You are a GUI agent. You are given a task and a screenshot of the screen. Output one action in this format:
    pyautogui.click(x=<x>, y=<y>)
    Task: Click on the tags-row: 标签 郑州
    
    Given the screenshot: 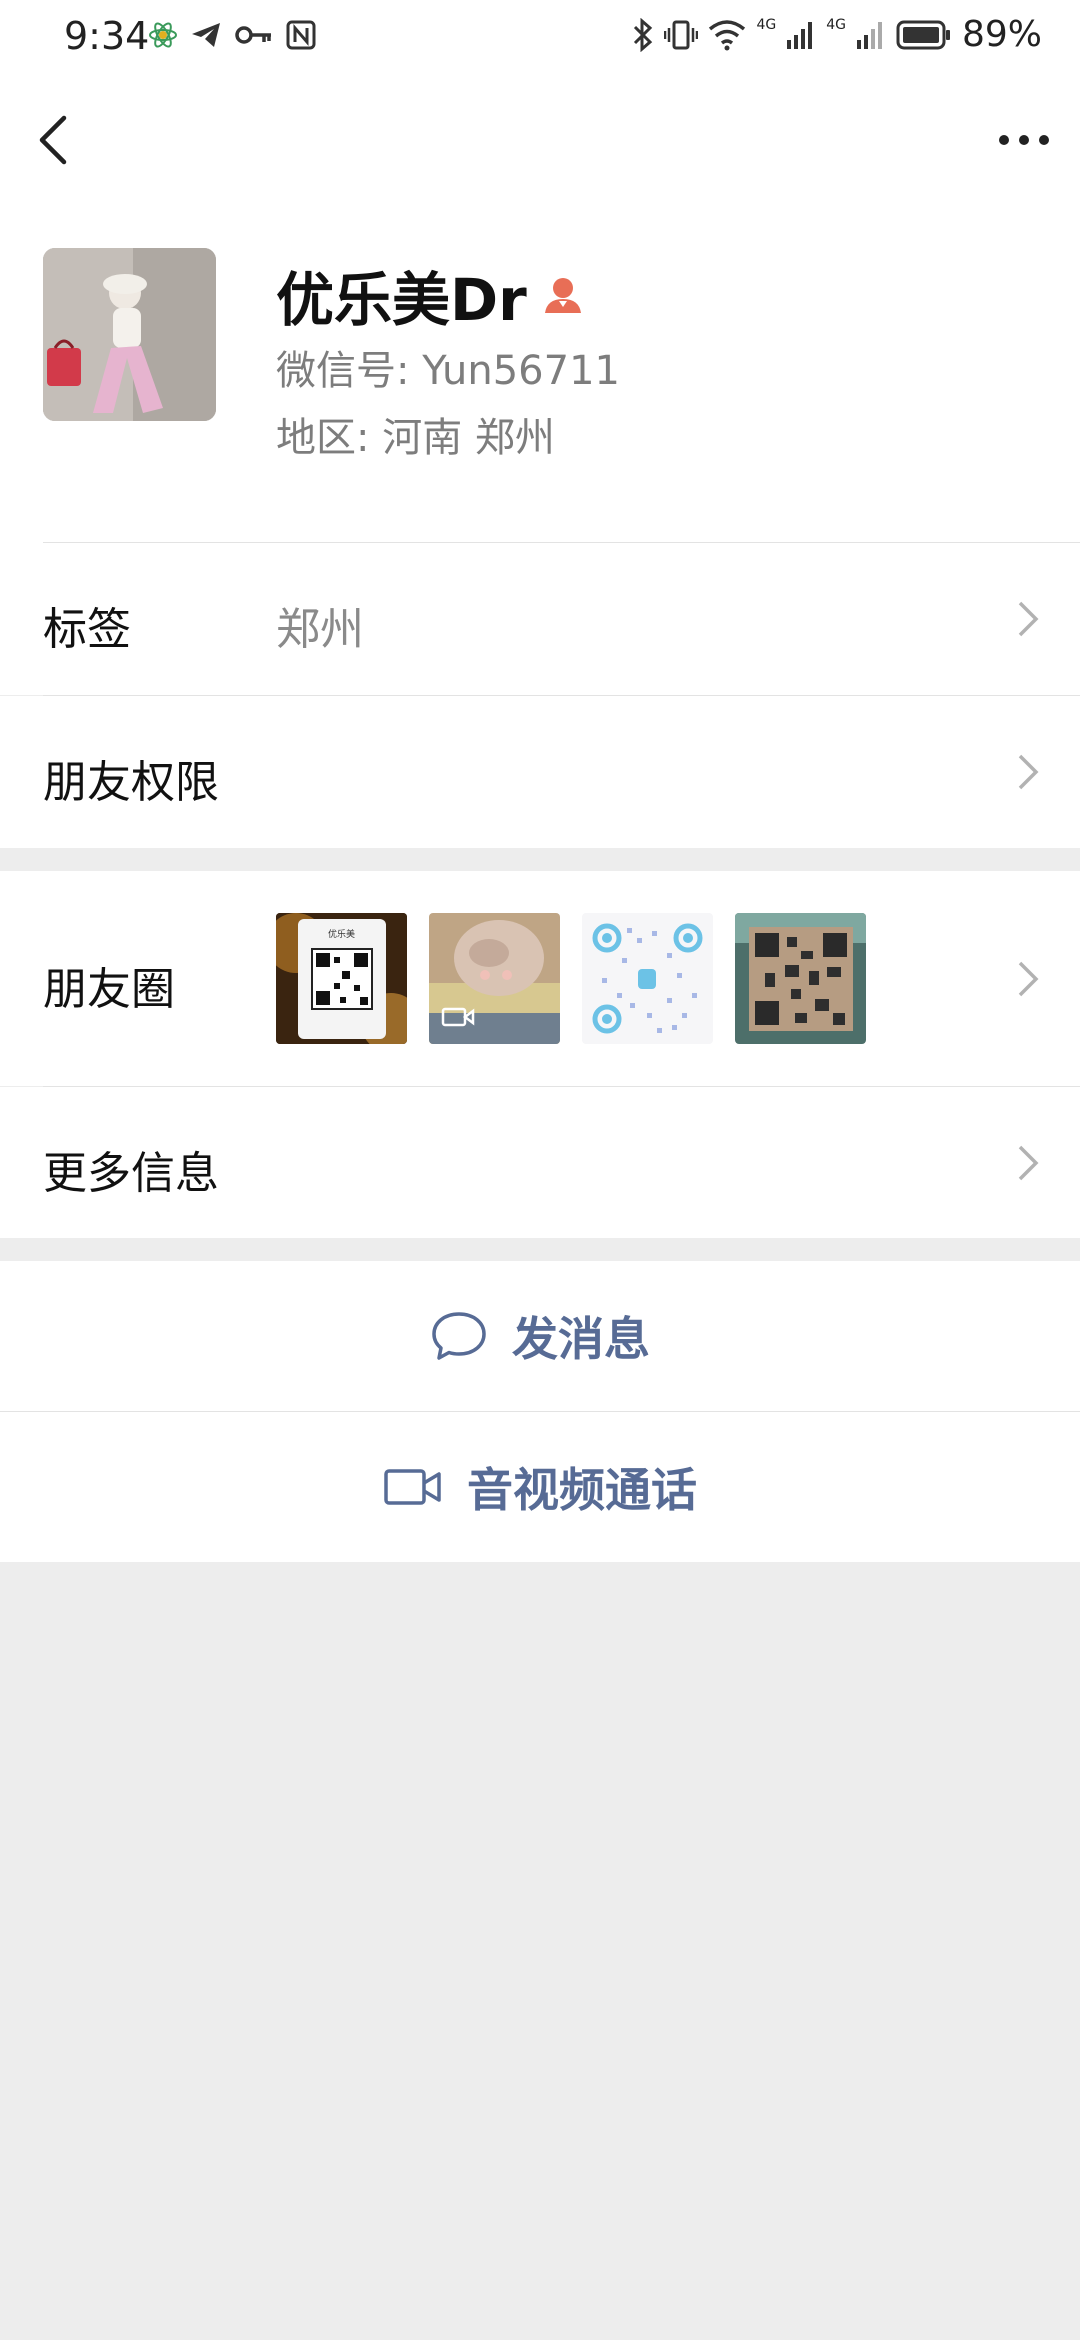 What is the action you would take?
    pyautogui.click(x=540, y=619)
    